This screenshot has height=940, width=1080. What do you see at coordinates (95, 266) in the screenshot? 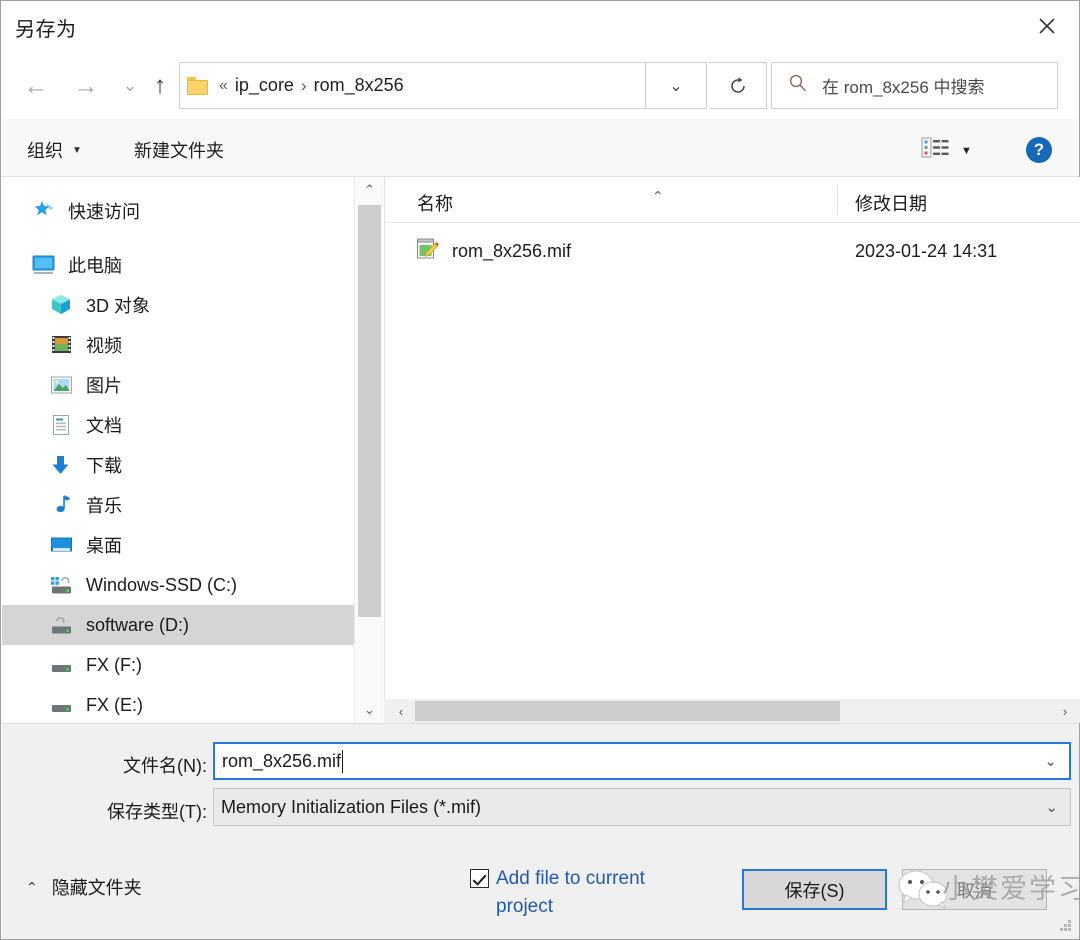
I see `sidebar-item-label: 此电脑` at bounding box center [95, 266].